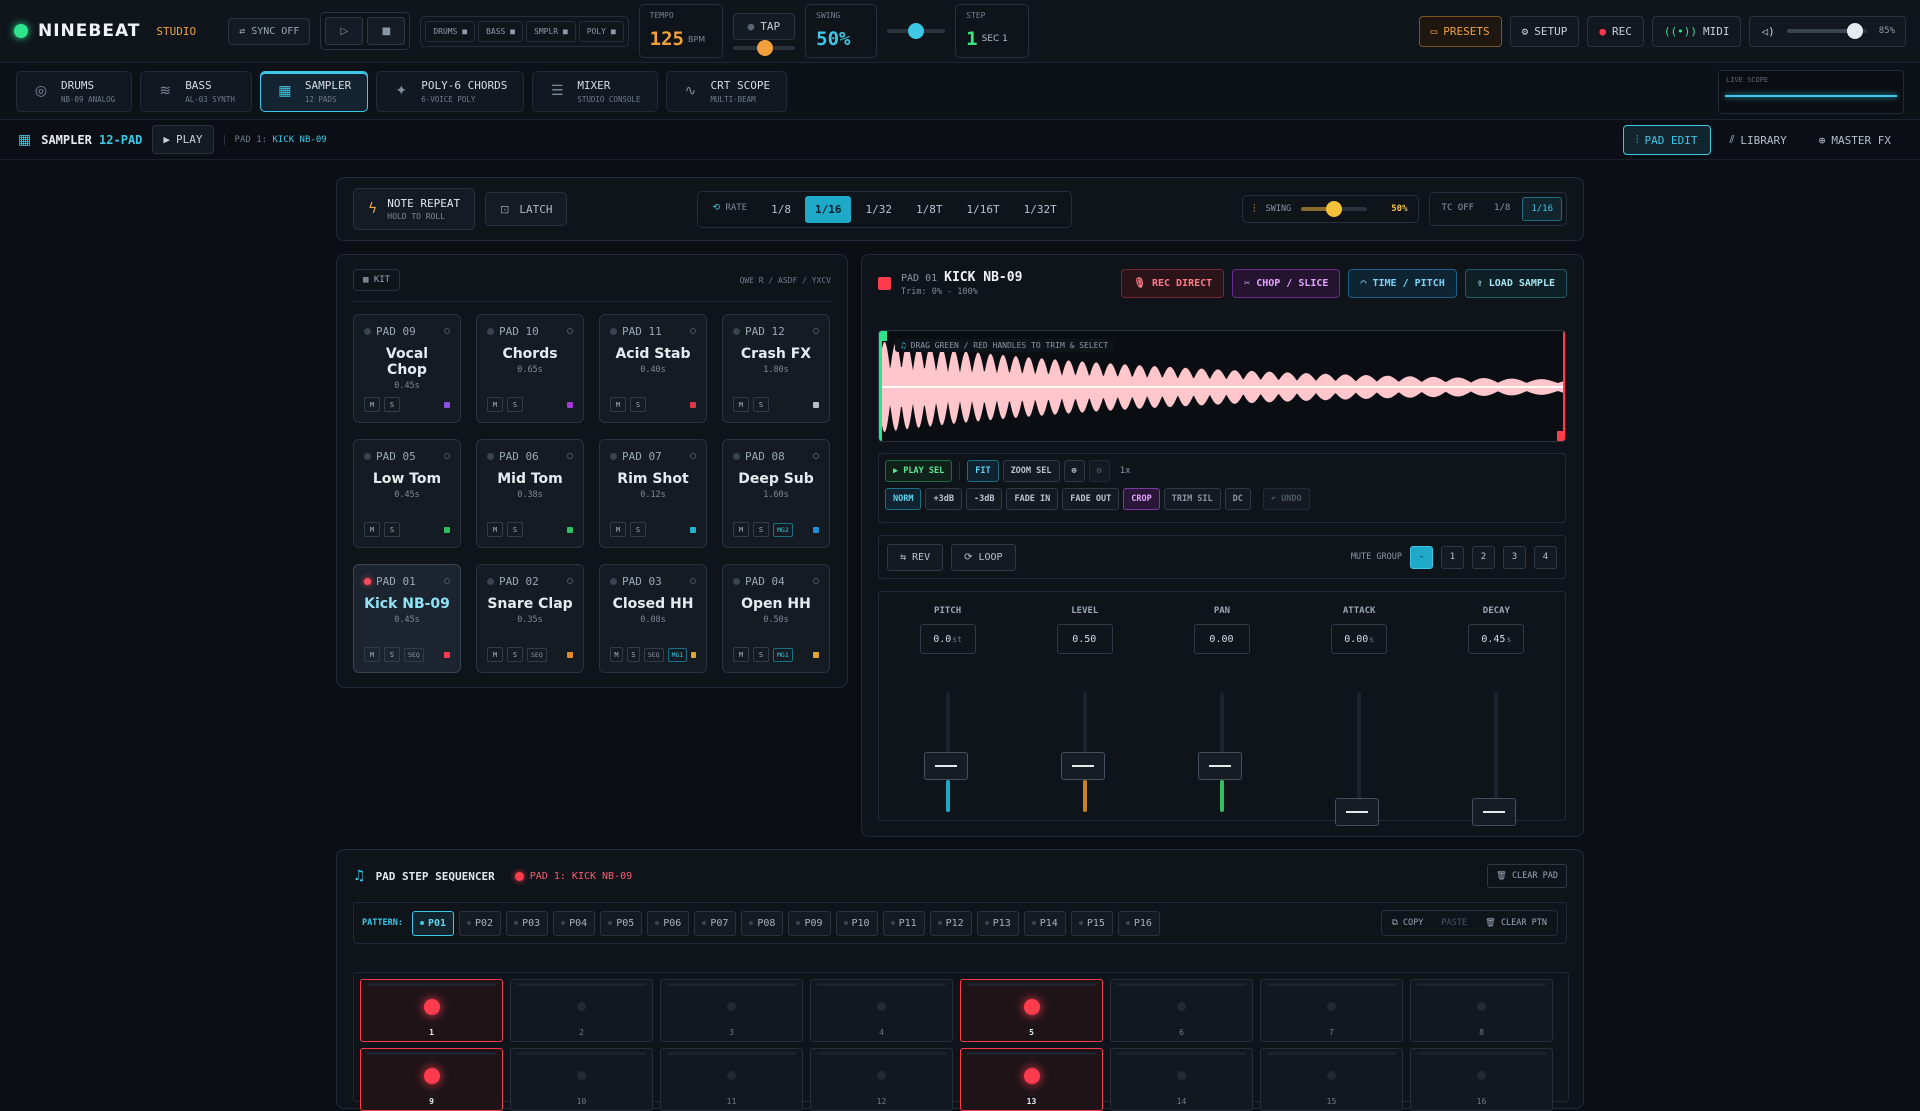 The height and width of the screenshot is (1111, 1920). I want to click on sampler-play-button: ▶ PLAY, so click(183, 139).